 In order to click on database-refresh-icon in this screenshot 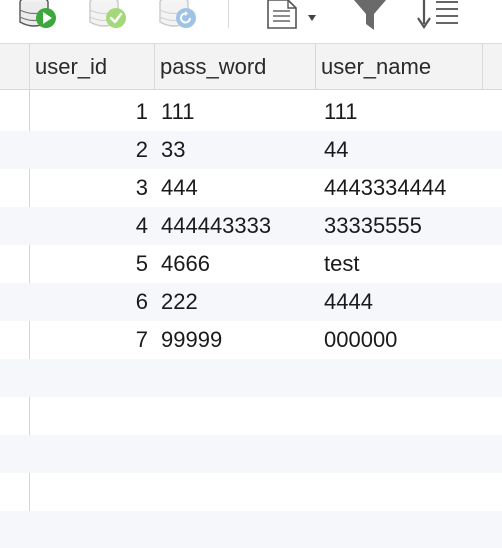, I will do `click(177, 14)`.